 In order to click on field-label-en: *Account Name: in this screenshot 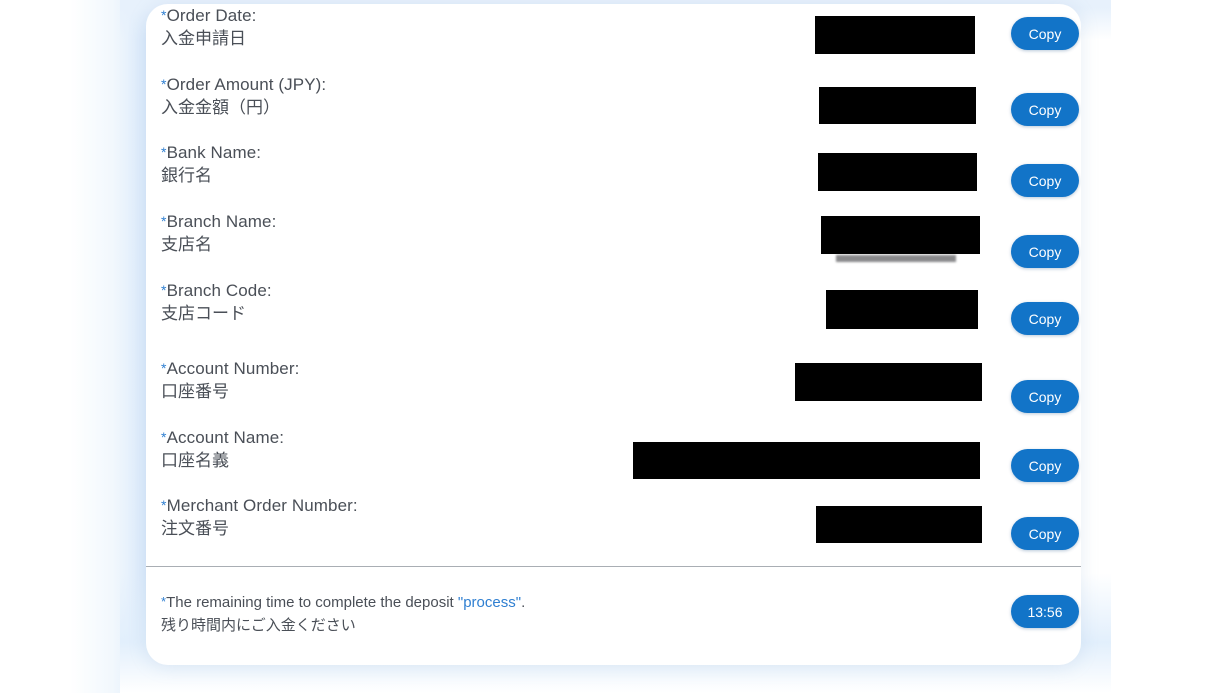, I will do `click(222, 437)`.